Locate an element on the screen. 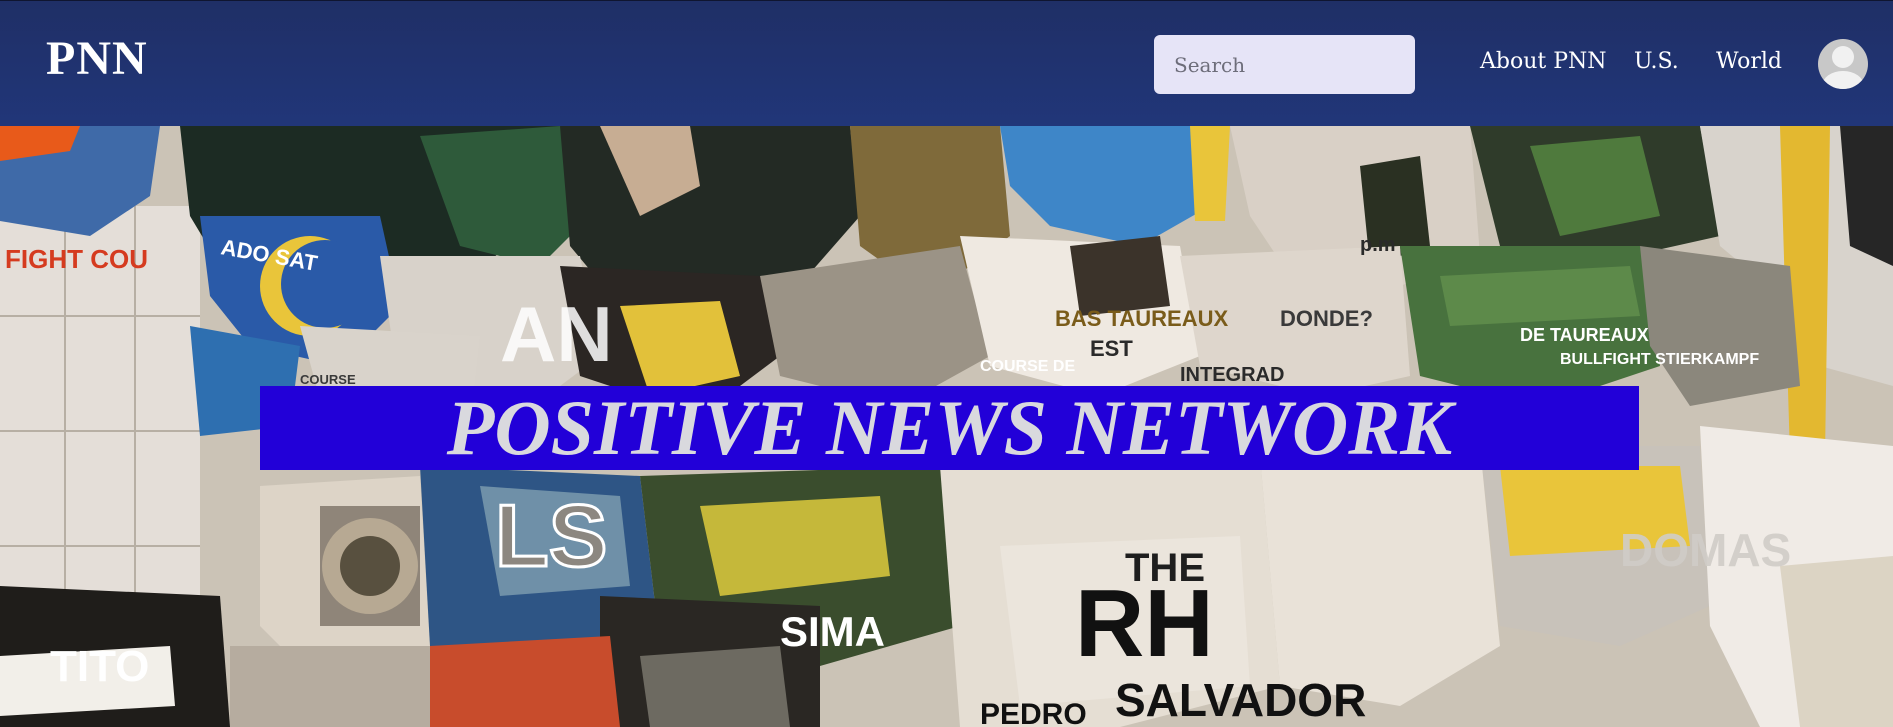 The height and width of the screenshot is (727, 1893). svg-text: DONDE? is located at coordinates (1326, 318).